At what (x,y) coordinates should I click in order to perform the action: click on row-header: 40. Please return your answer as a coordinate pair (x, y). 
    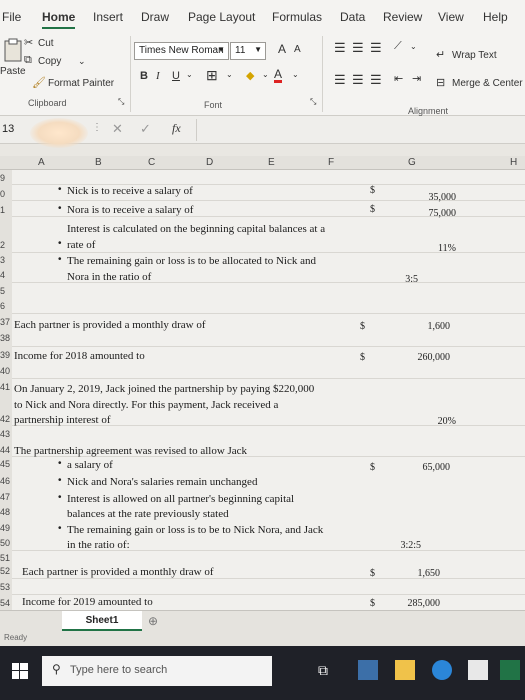
    Looking at the image, I should click on (5, 371).